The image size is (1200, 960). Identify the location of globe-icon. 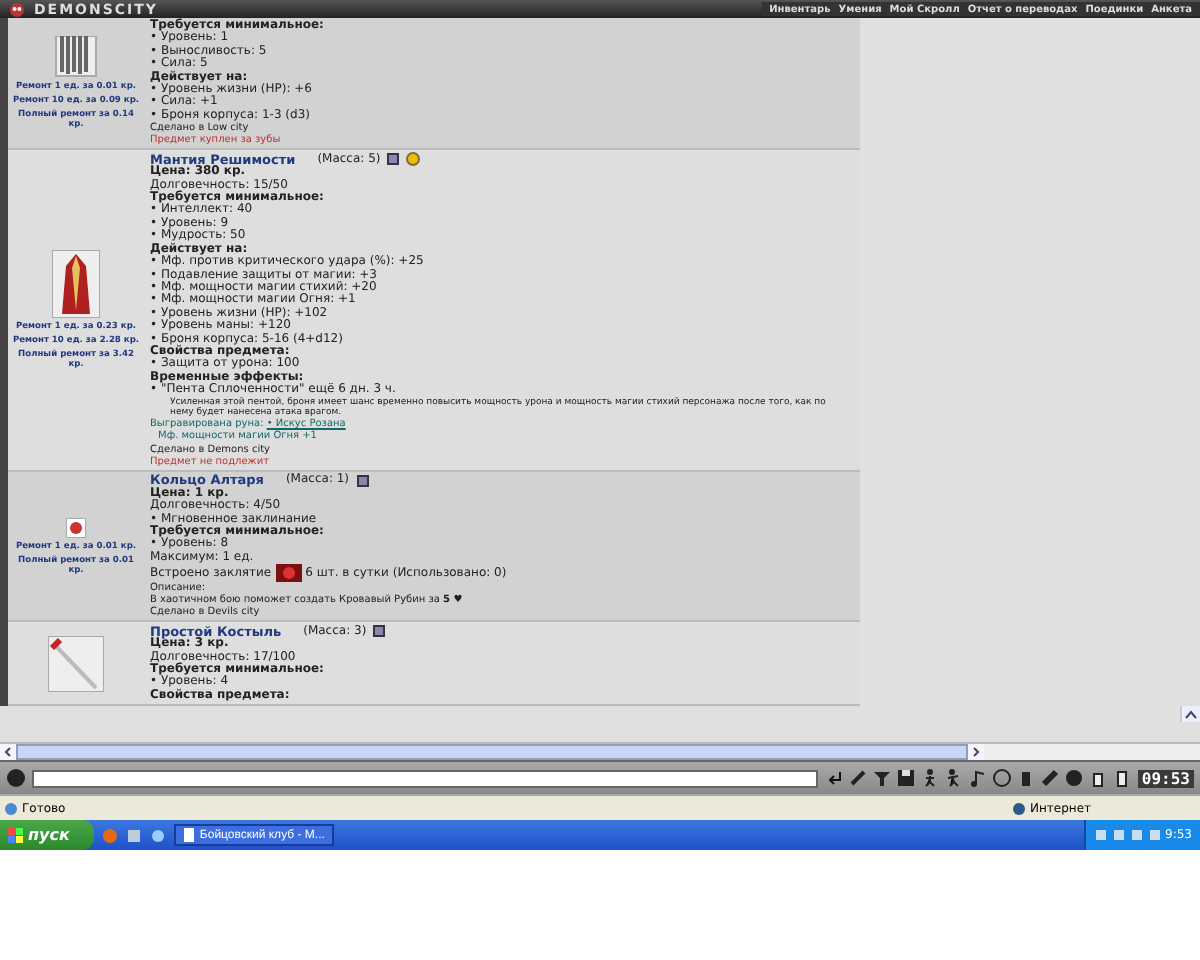
(1019, 808).